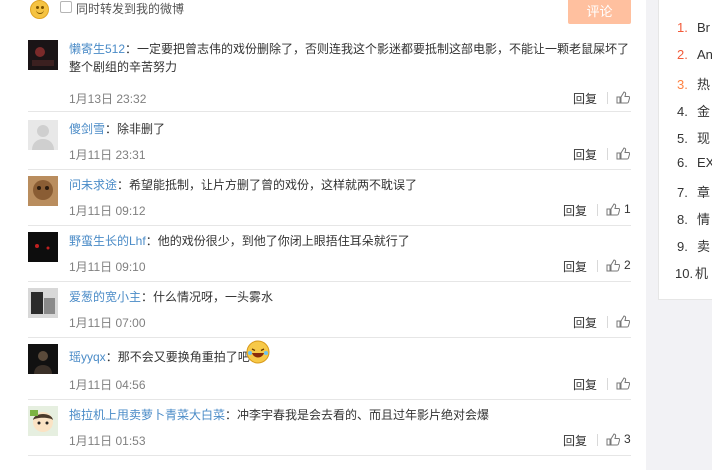  Describe the element at coordinates (107, 211) in the screenshot. I see `comment-time: 1月11日 09:12` at that location.